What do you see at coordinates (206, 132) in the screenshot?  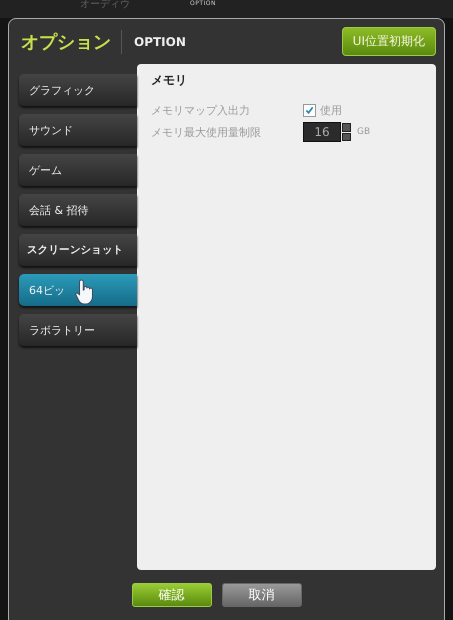 I see `setting-label: メモリ最大使用量制限` at bounding box center [206, 132].